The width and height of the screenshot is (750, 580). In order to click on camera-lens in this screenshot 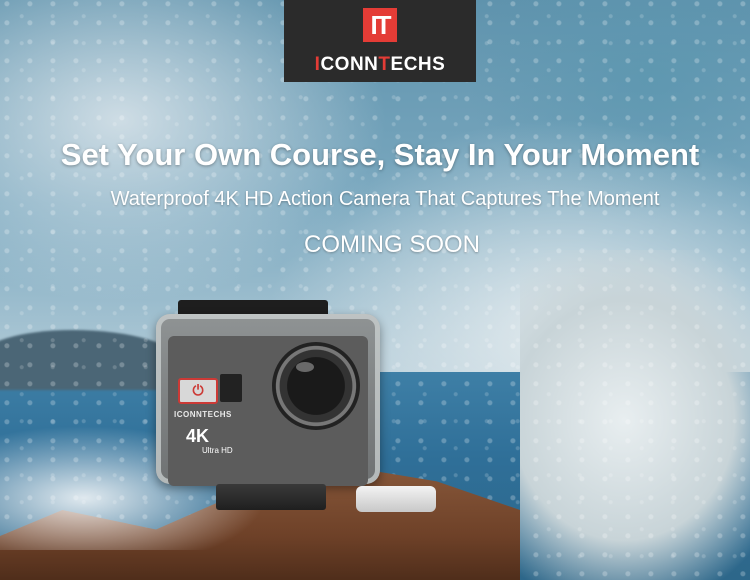, I will do `click(316, 386)`.